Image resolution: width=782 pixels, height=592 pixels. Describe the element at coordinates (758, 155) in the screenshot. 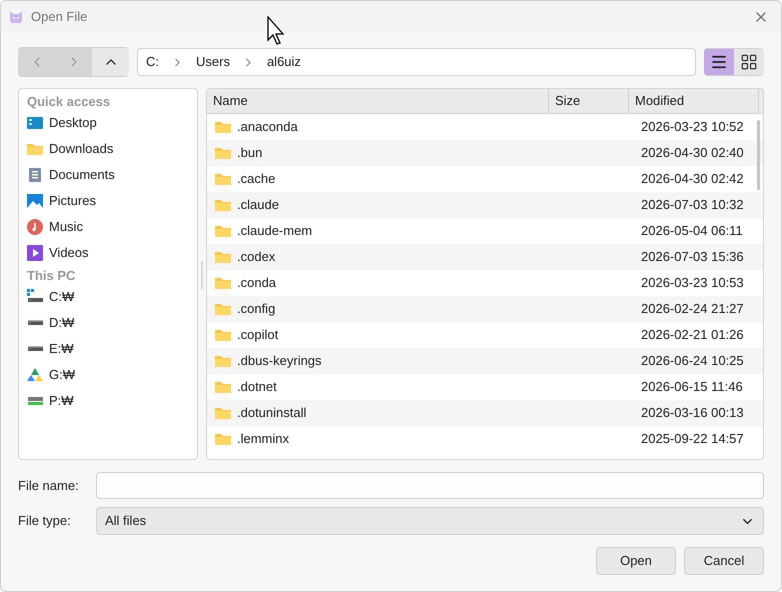

I see `scrollbar` at that location.